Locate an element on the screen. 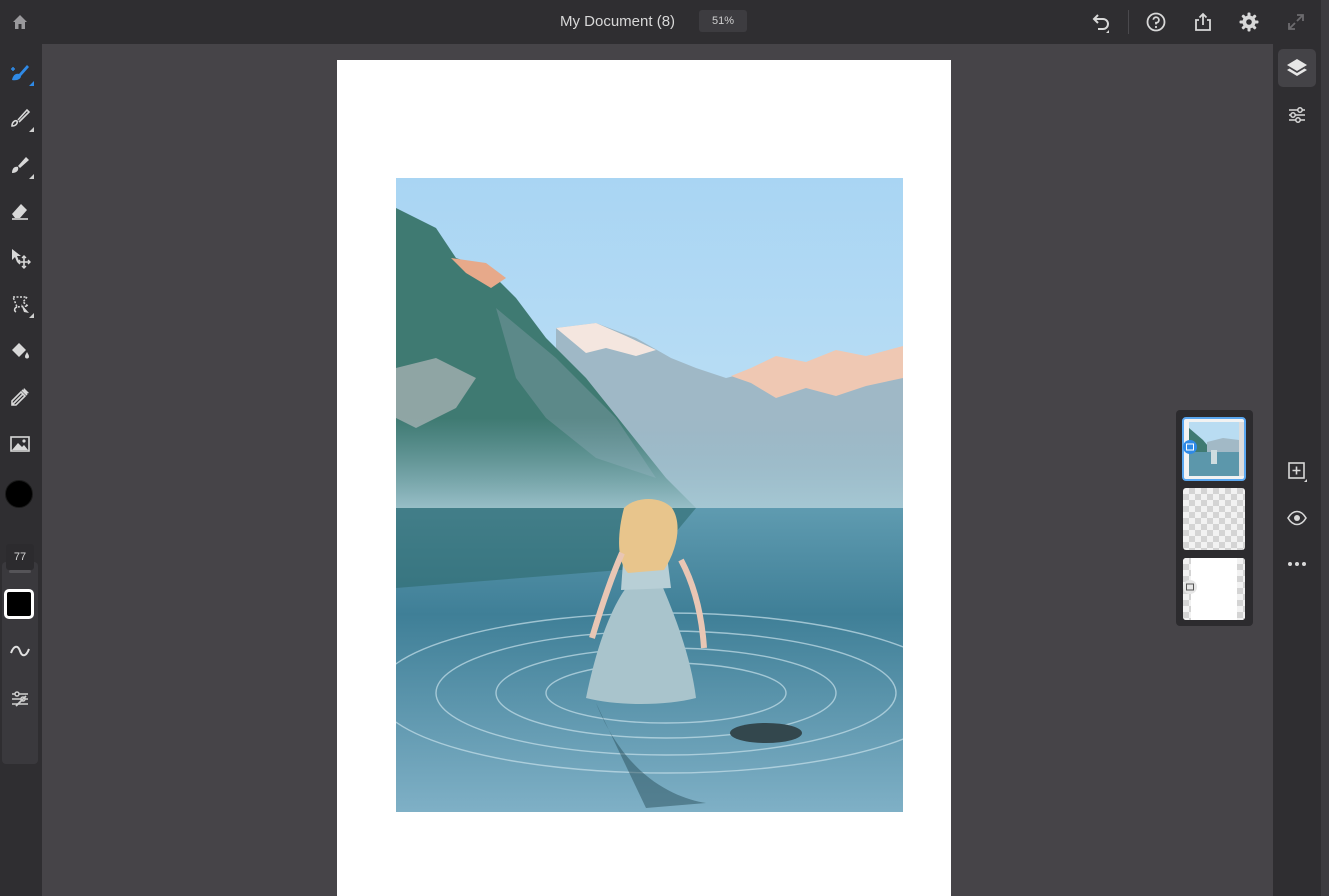 The width and height of the screenshot is (1329, 896). add-layer-button is located at coordinates (1297, 471).